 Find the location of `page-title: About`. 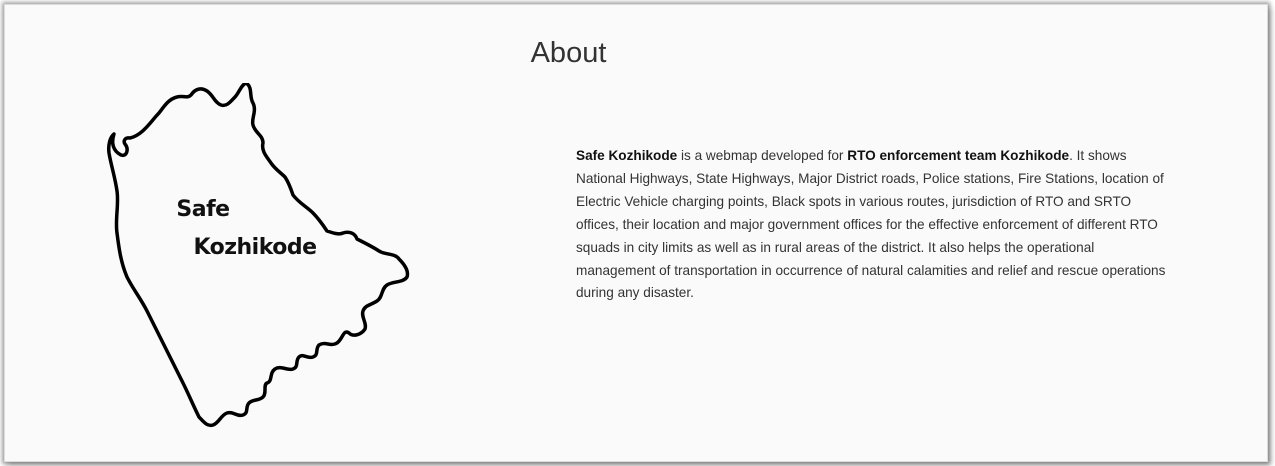

page-title: About is located at coordinates (568, 53).